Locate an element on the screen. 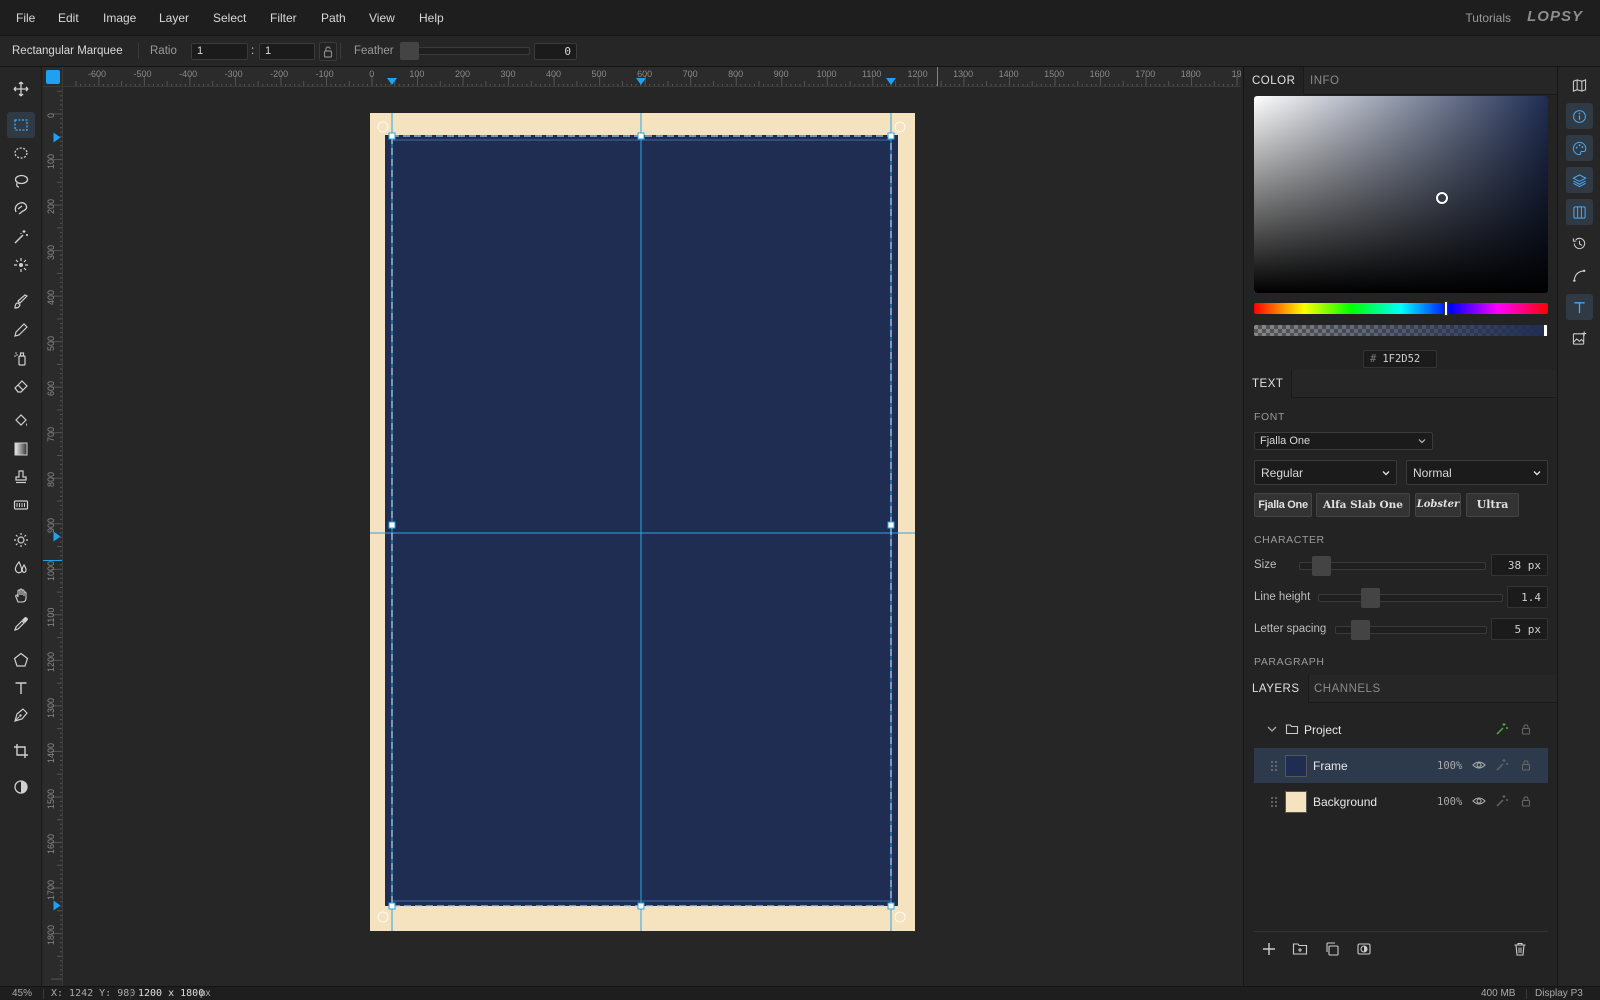  layer-group-project: Project is located at coordinates (1401, 729).